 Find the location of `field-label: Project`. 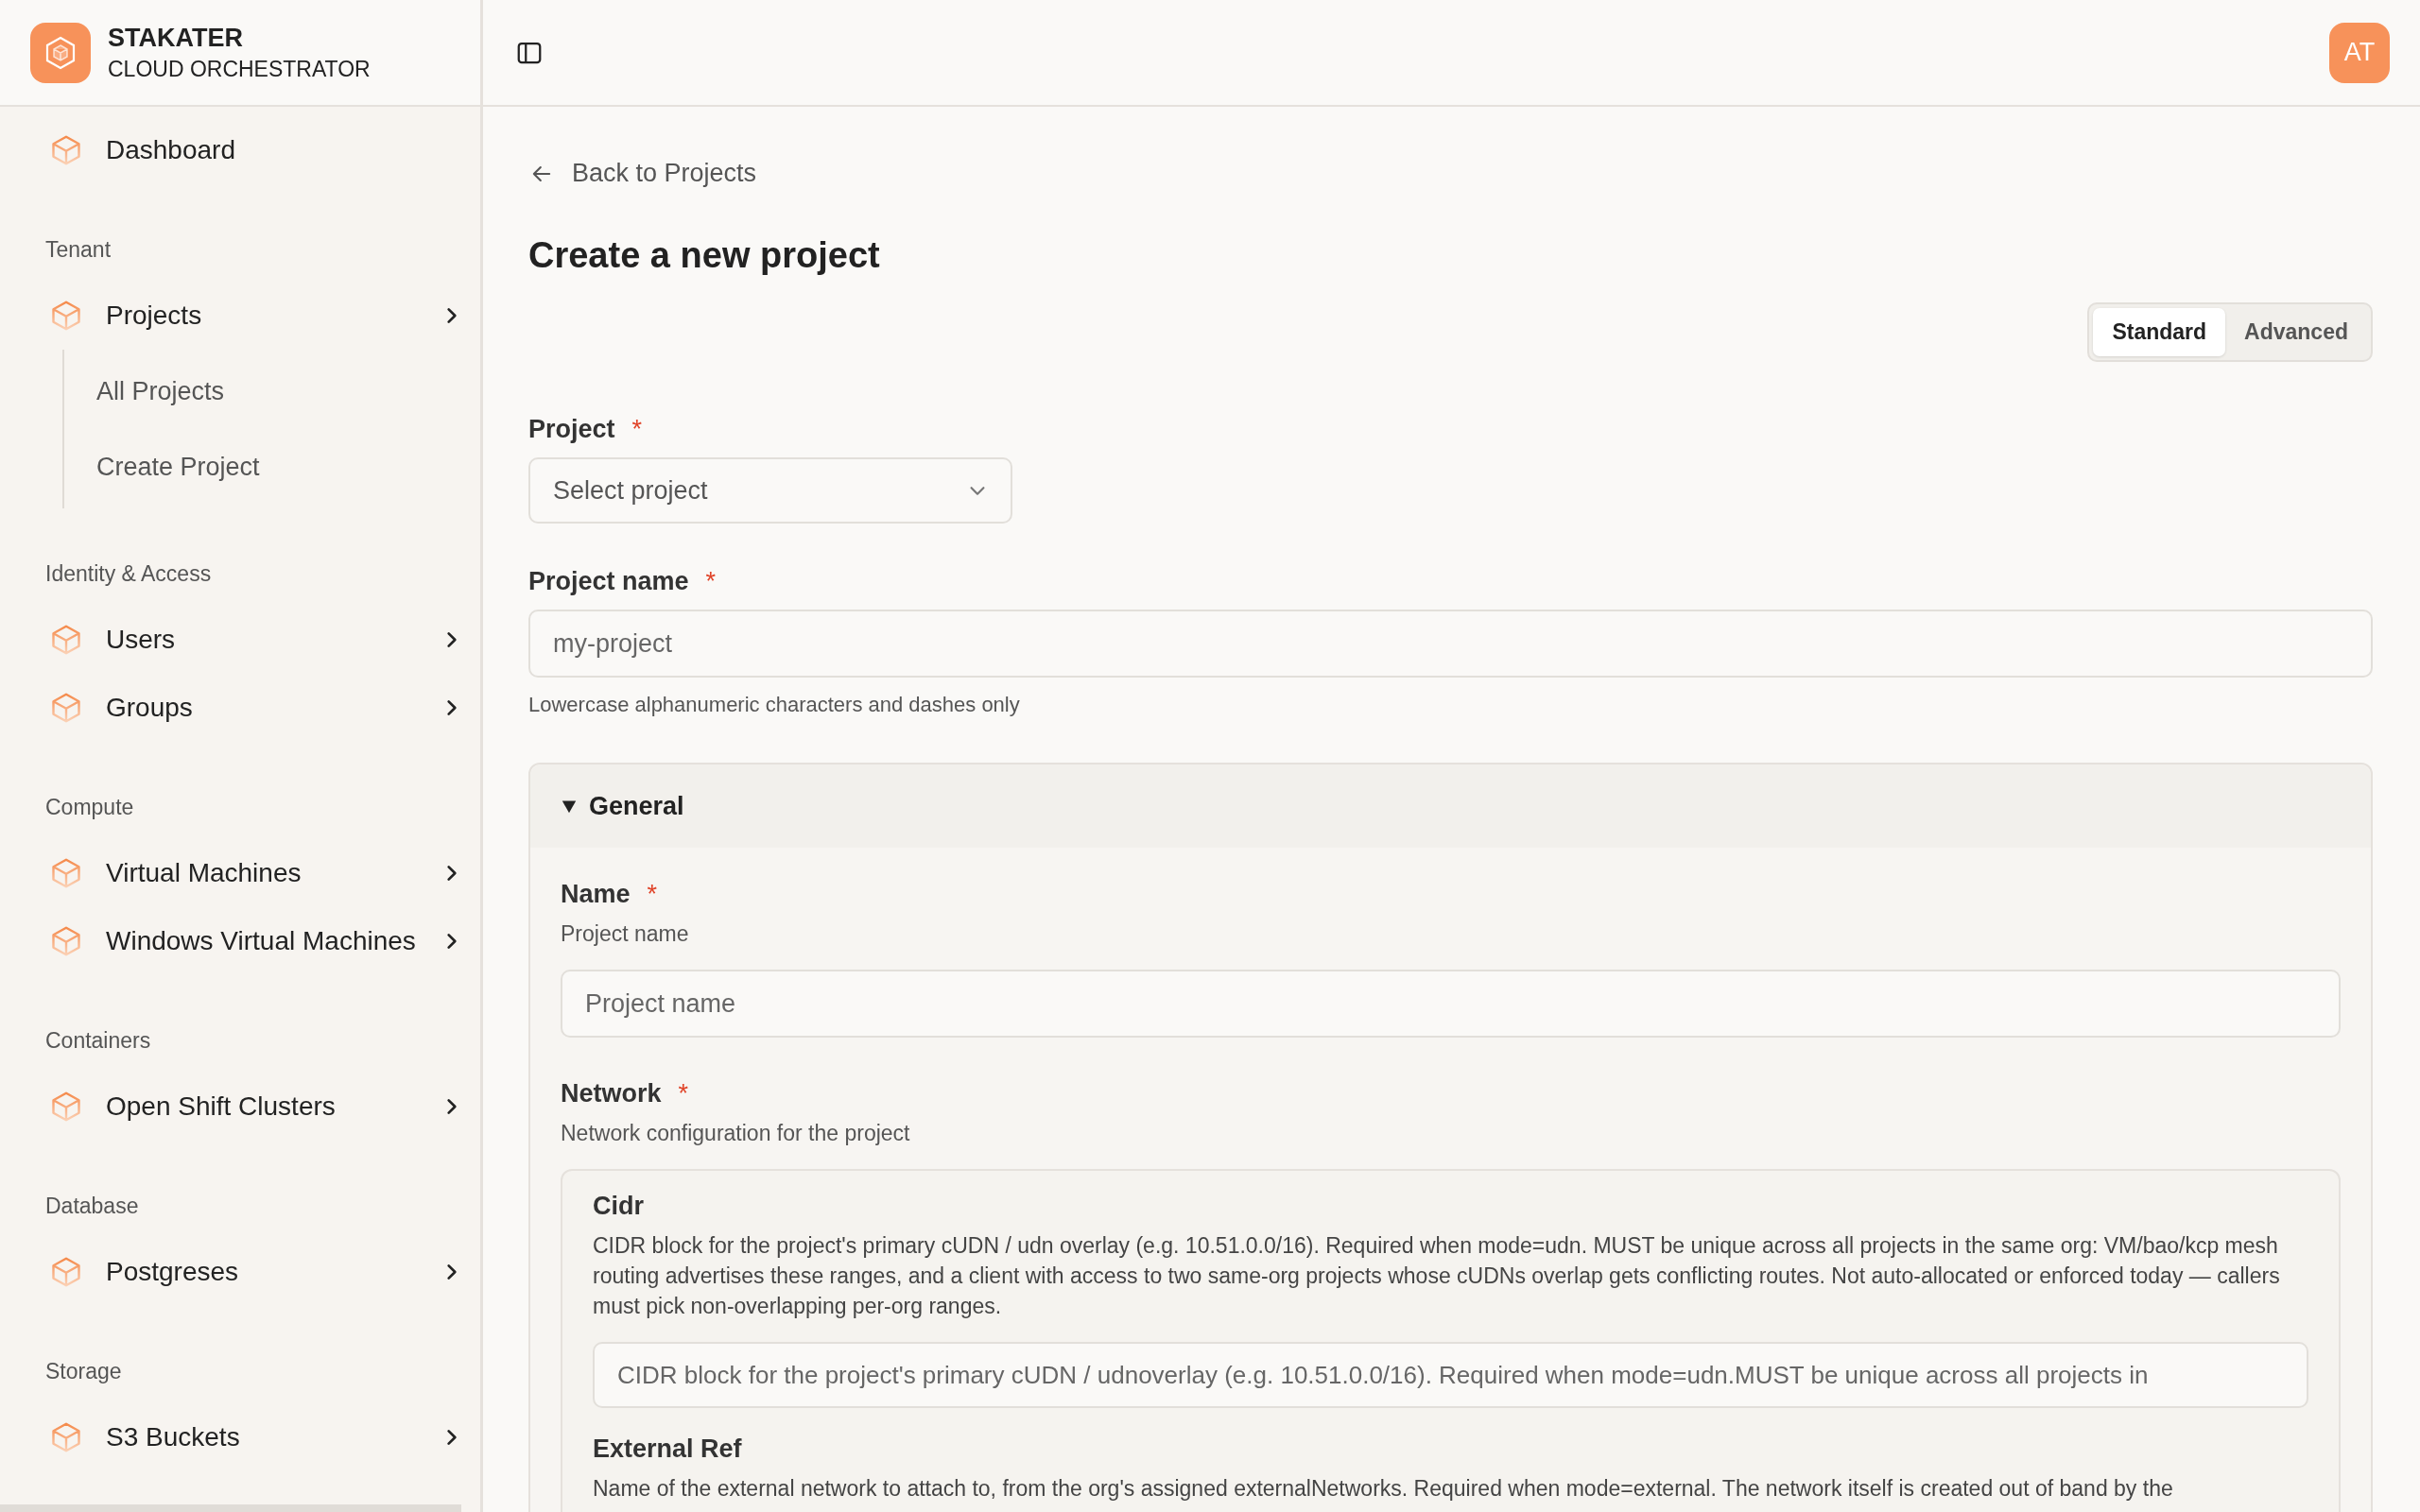

field-label: Project is located at coordinates (571, 429).